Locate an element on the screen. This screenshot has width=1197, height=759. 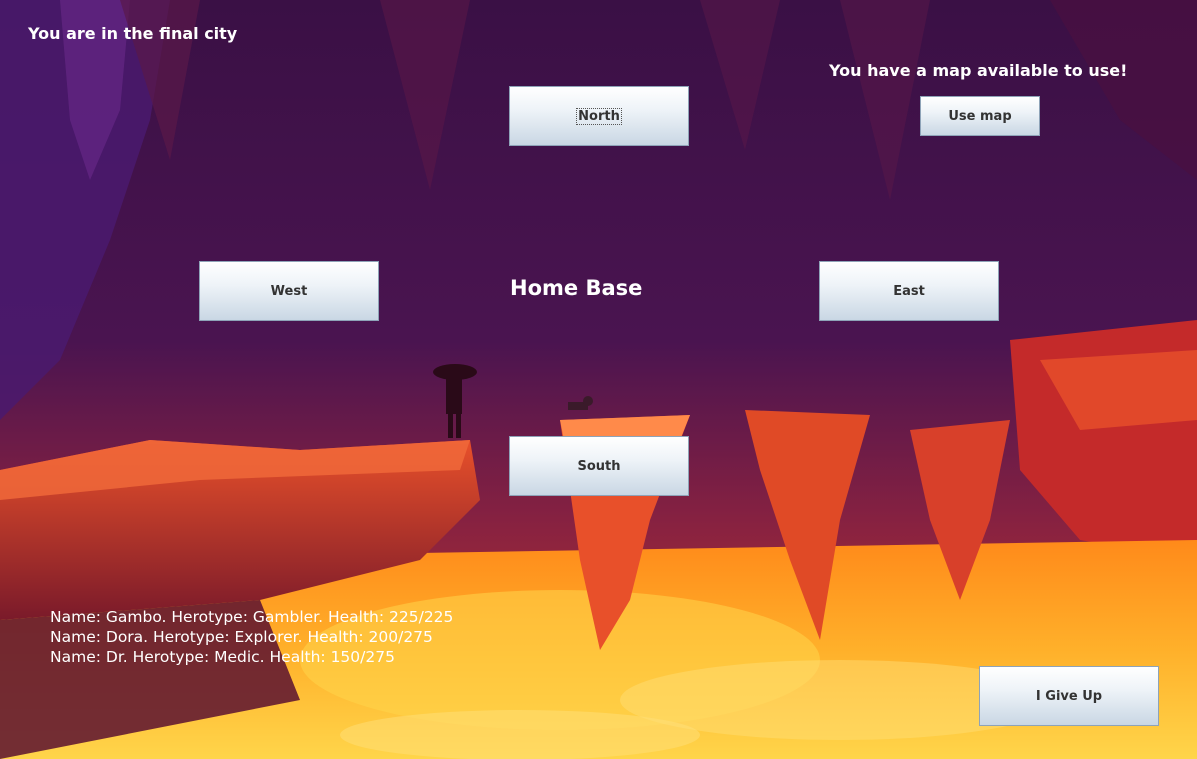
east-button: East is located at coordinates (909, 291).